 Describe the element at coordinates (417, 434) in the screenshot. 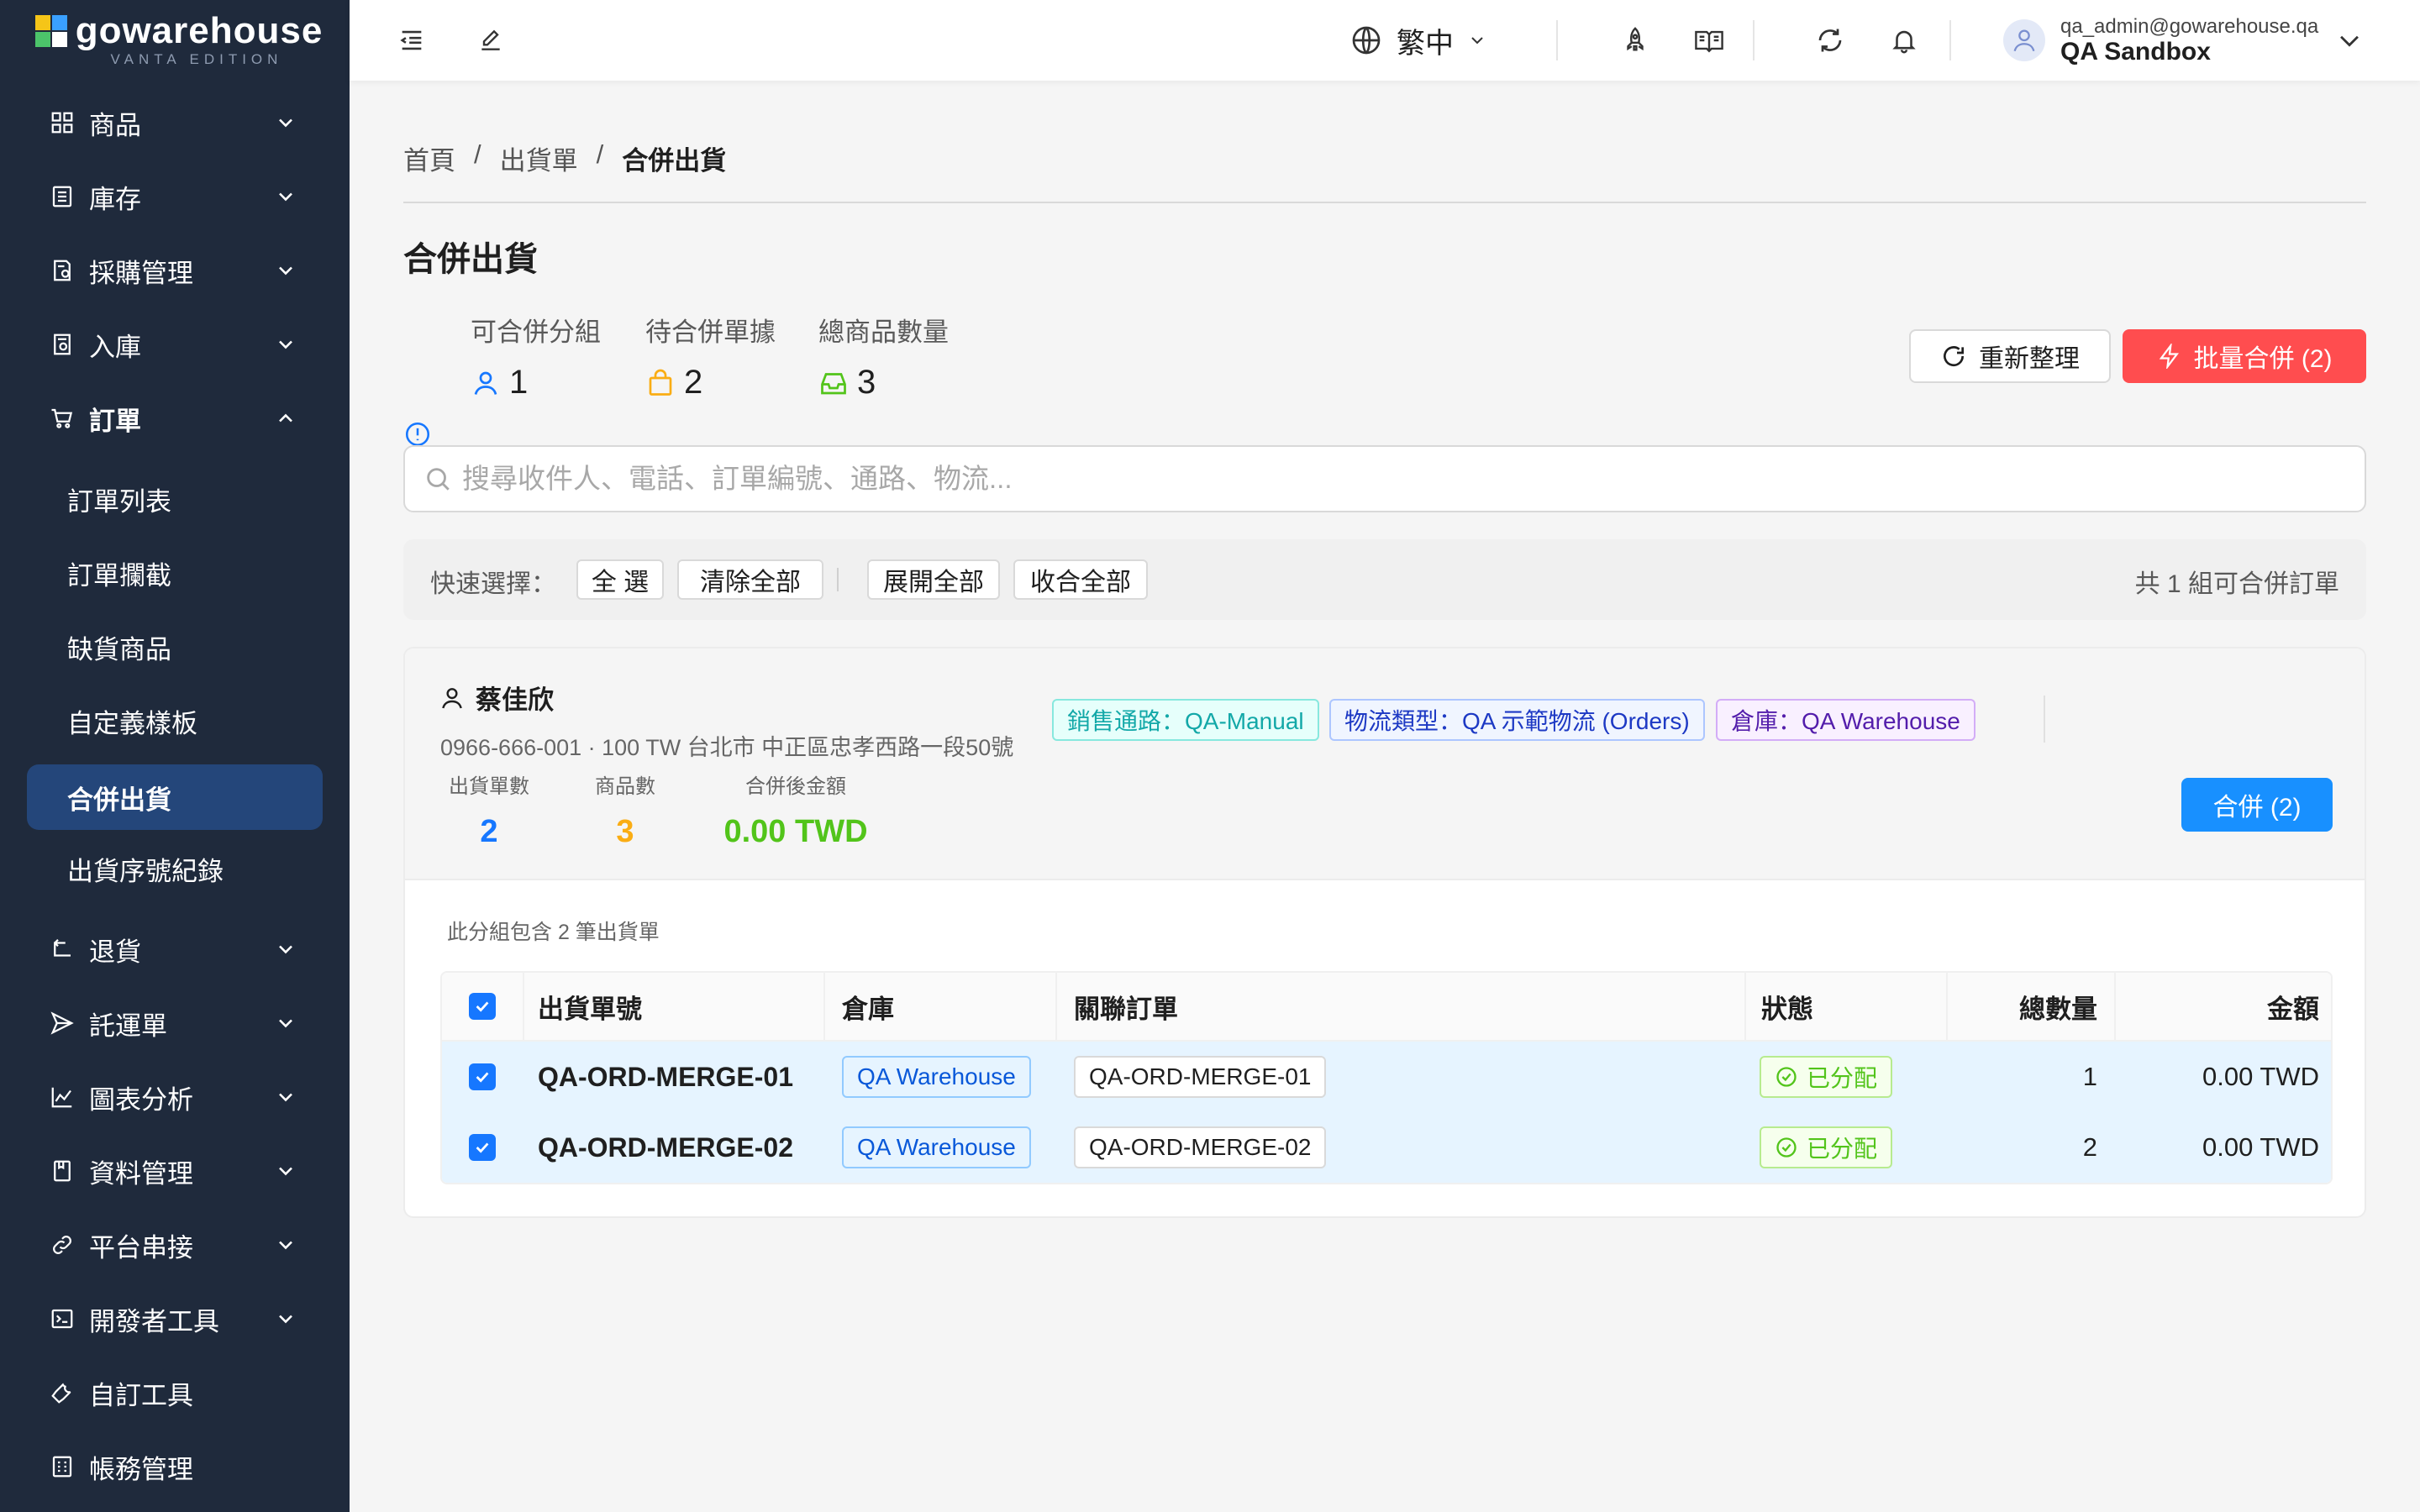

I see `info-icon` at that location.